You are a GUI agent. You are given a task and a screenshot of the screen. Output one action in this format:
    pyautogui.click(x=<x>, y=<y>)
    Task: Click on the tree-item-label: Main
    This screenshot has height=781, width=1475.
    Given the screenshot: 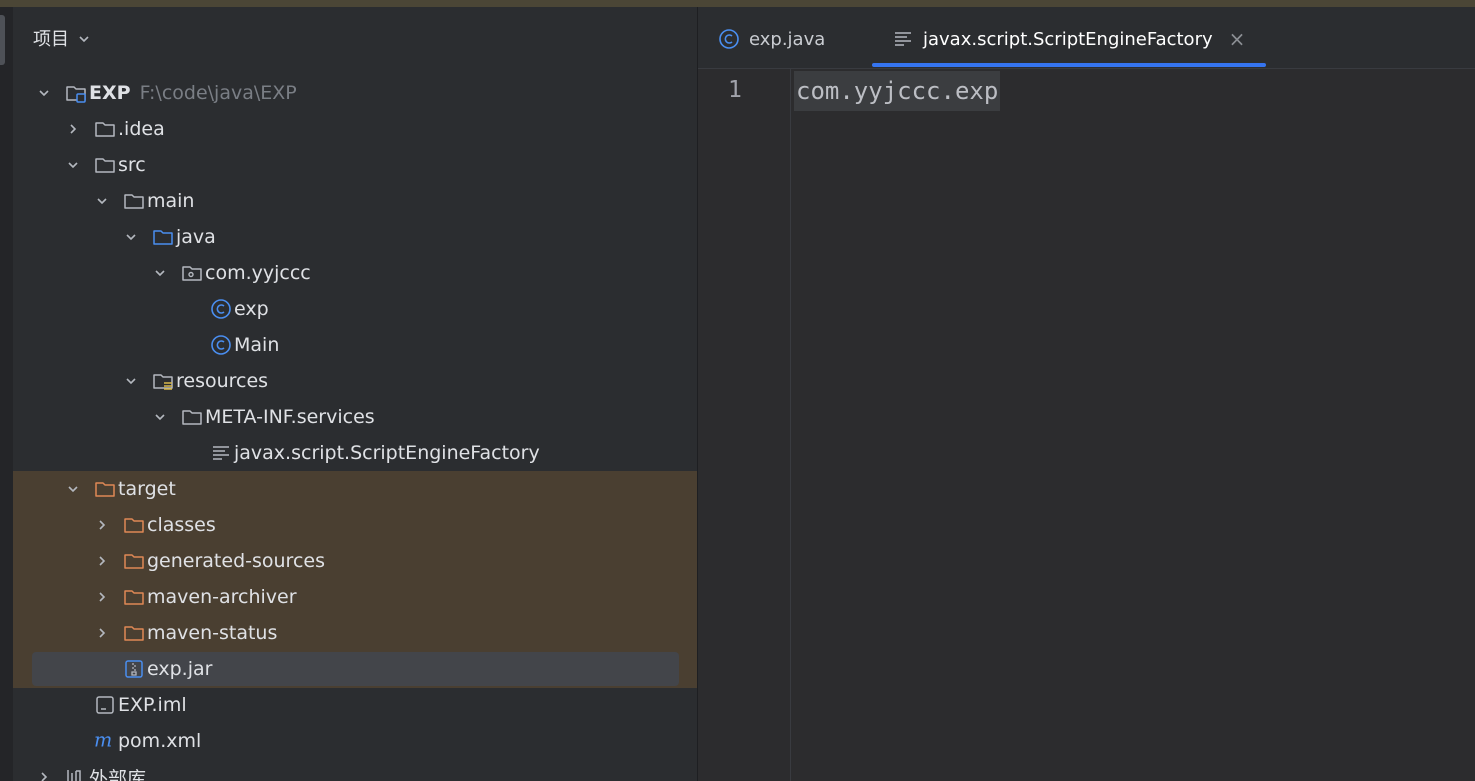 What is the action you would take?
    pyautogui.click(x=257, y=345)
    